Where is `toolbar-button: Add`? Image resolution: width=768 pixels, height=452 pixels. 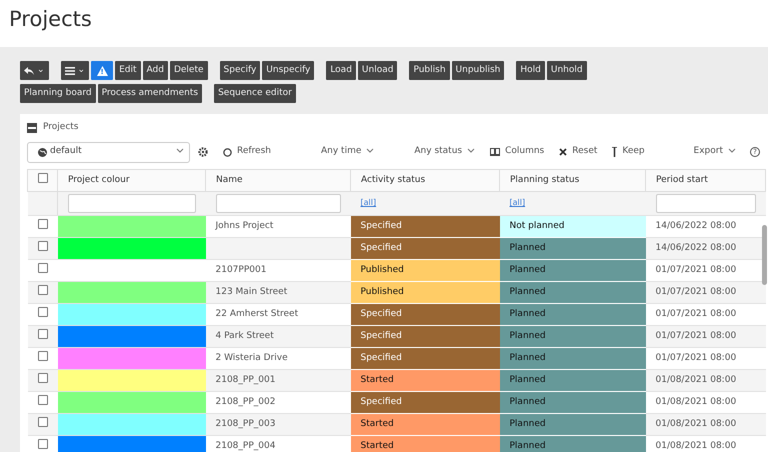
toolbar-button: Add is located at coordinates (155, 70).